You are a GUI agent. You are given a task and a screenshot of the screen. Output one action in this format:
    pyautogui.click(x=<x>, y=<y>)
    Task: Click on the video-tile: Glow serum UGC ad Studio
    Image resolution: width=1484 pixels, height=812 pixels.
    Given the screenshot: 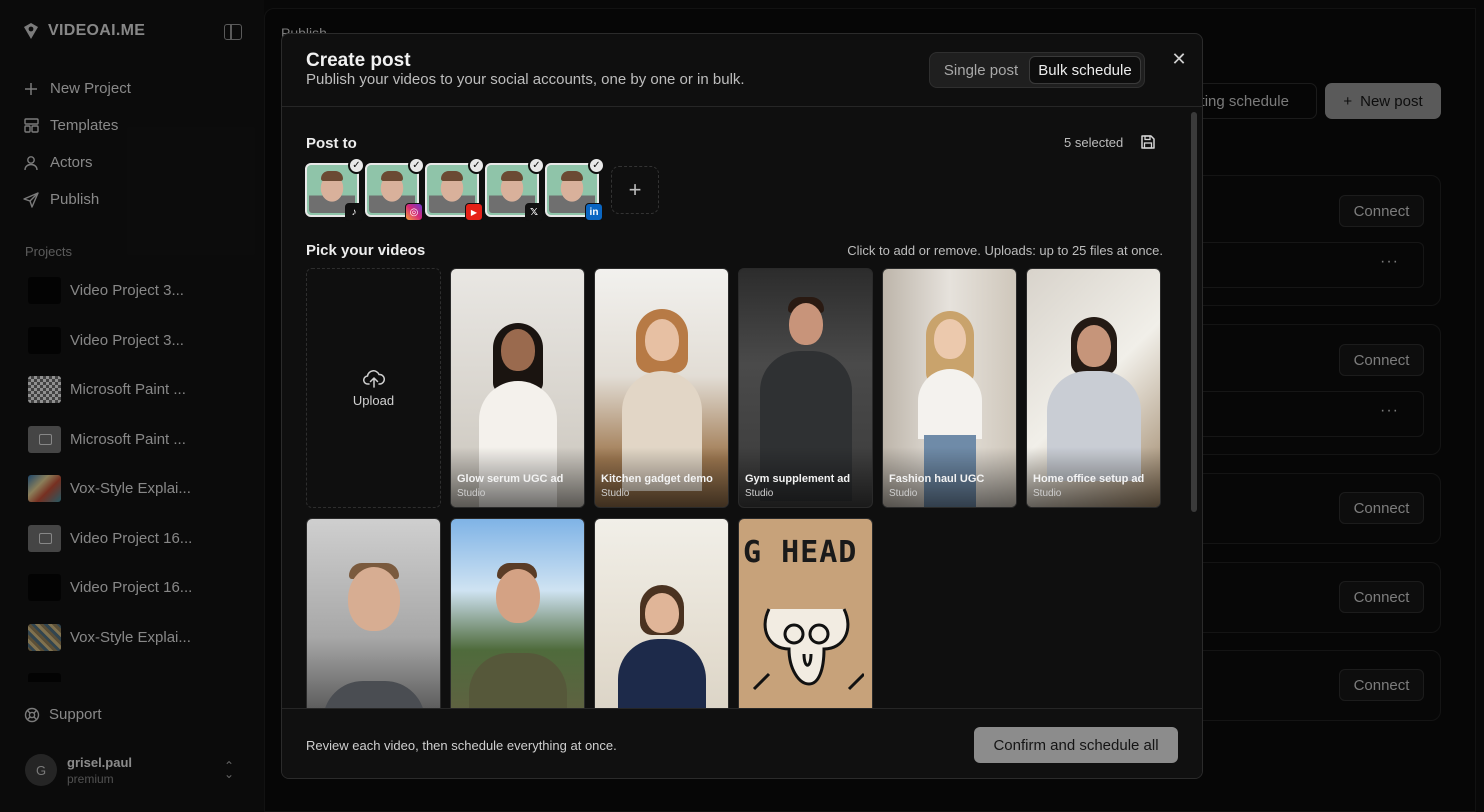 What is the action you would take?
    pyautogui.click(x=517, y=388)
    